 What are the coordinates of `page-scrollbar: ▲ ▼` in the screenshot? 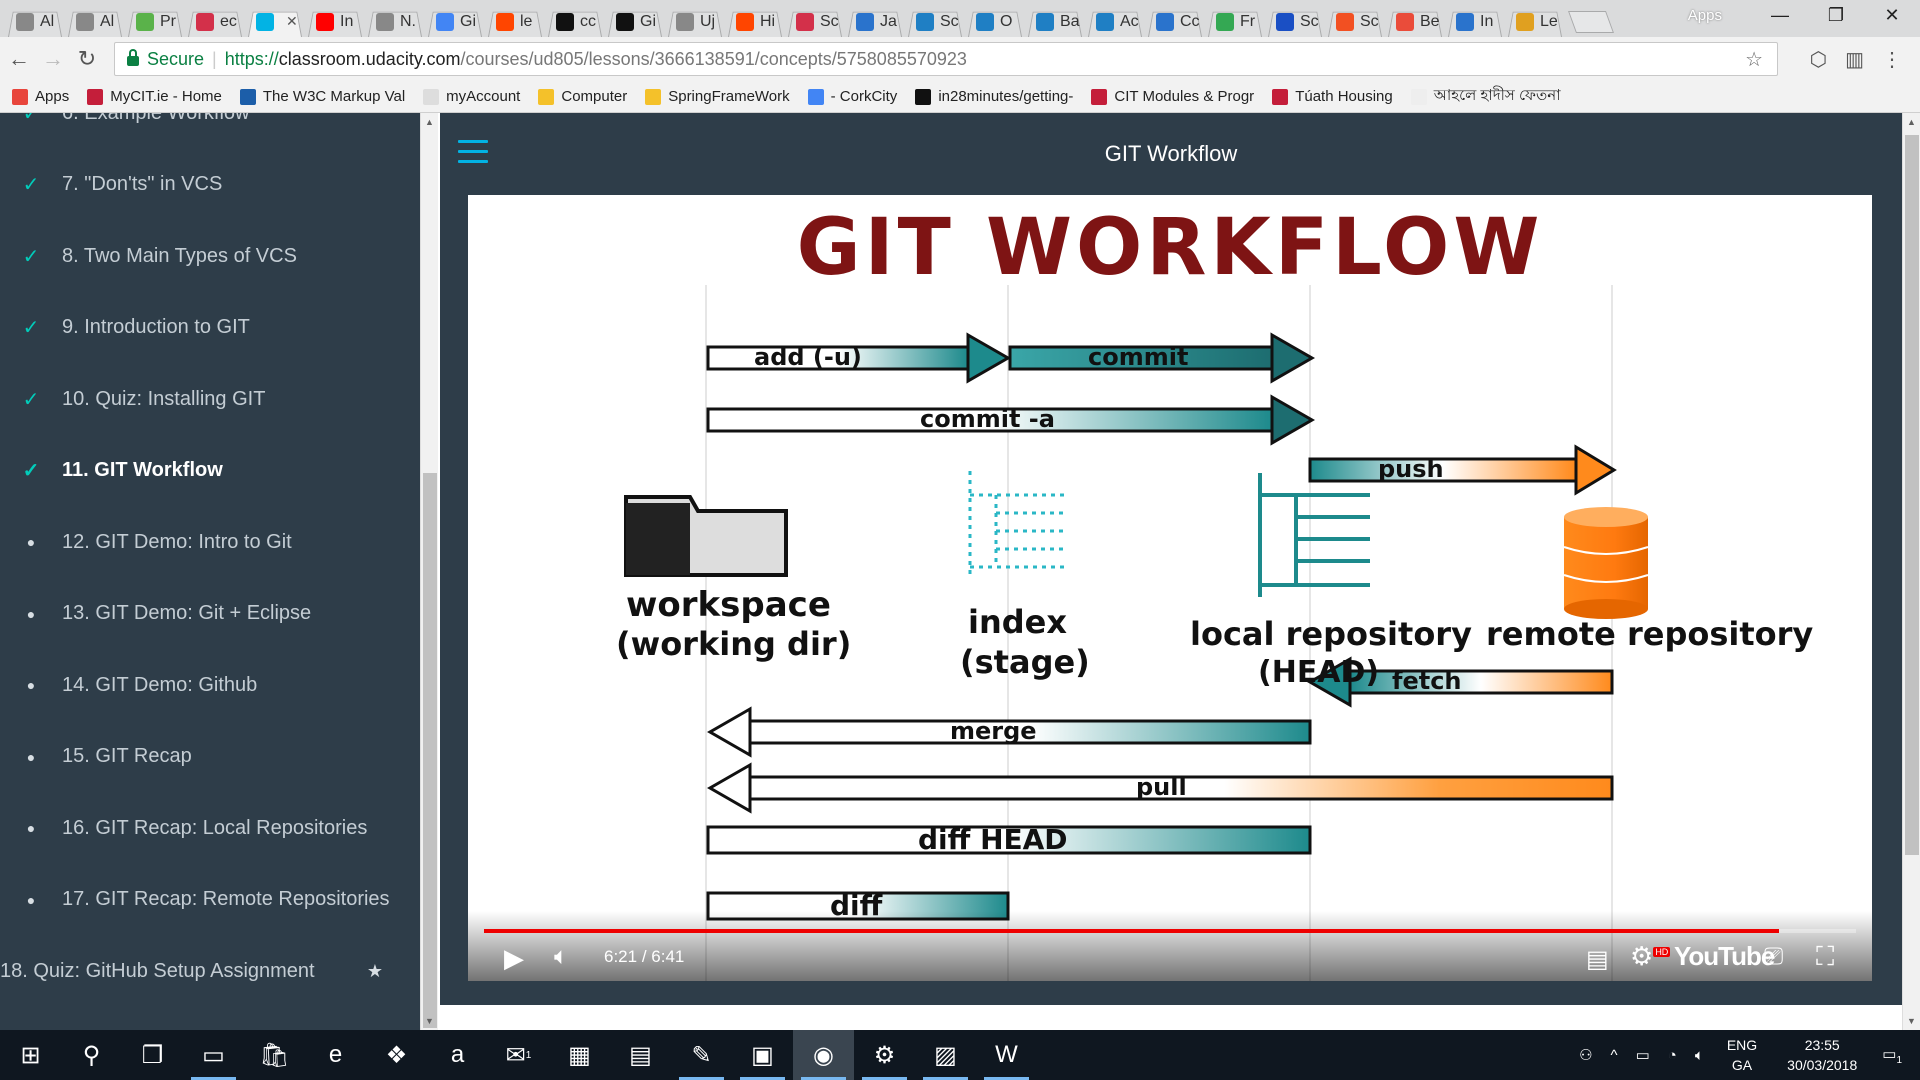 It's located at (1911, 571).